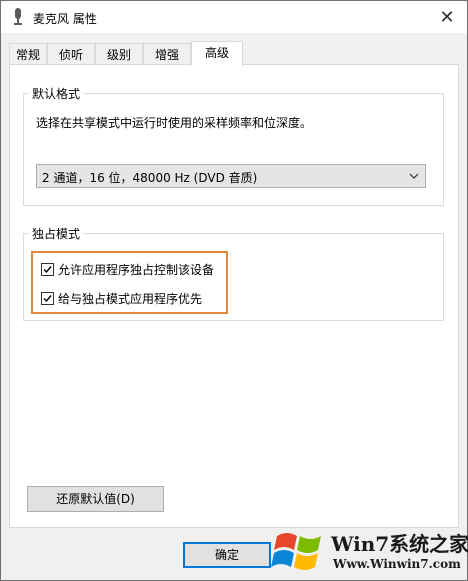  What do you see at coordinates (414, 176) in the screenshot?
I see `chevron-down-icon` at bounding box center [414, 176].